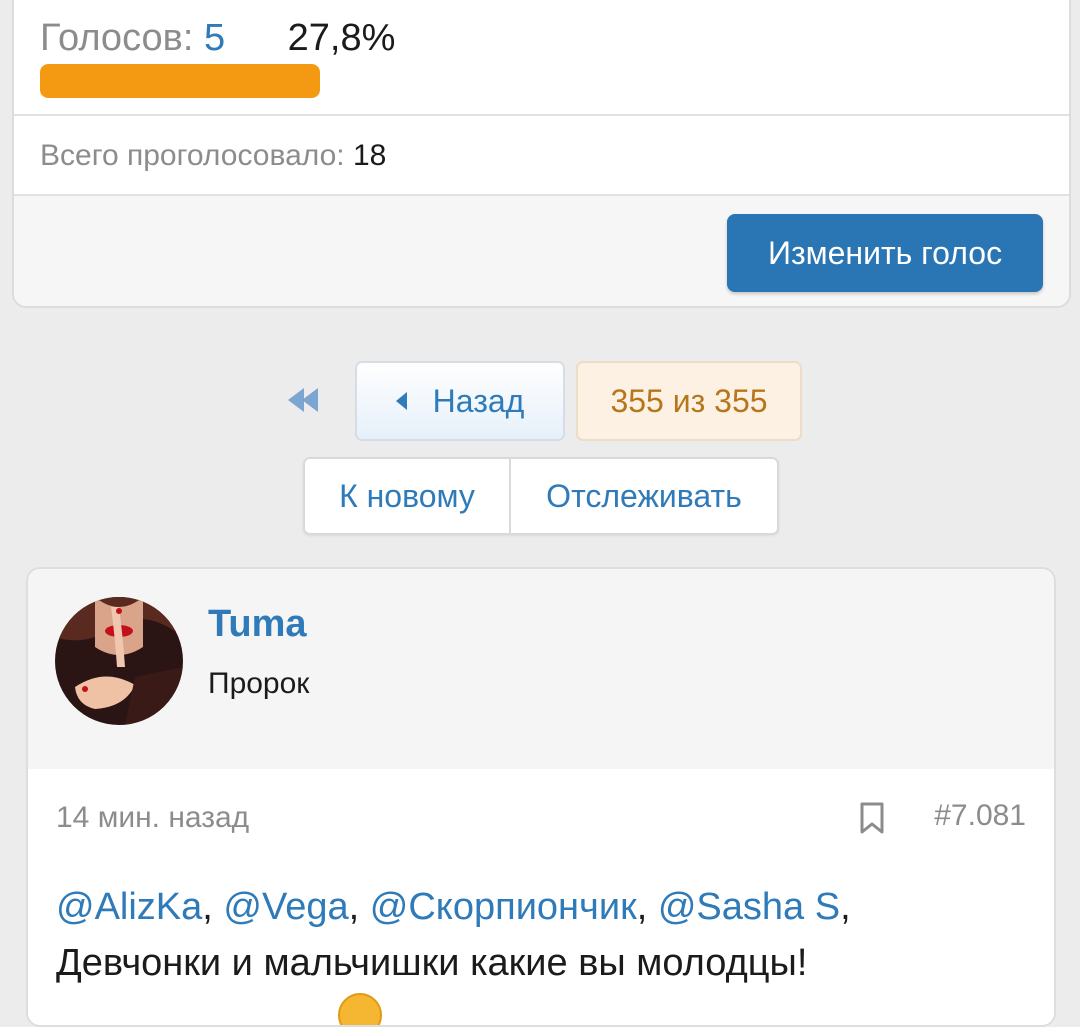 The image size is (1080, 1027). Describe the element at coordinates (478, 400) in the screenshot. I see `back-label: Назад` at that location.